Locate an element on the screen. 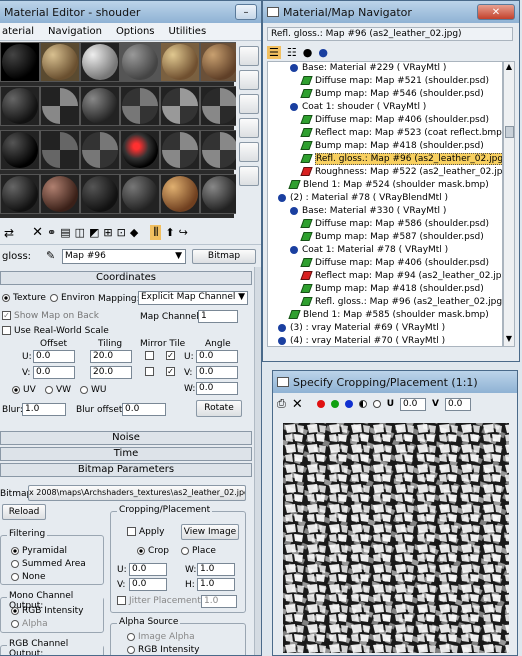  texture-radio: Texture is located at coordinates (24, 298).